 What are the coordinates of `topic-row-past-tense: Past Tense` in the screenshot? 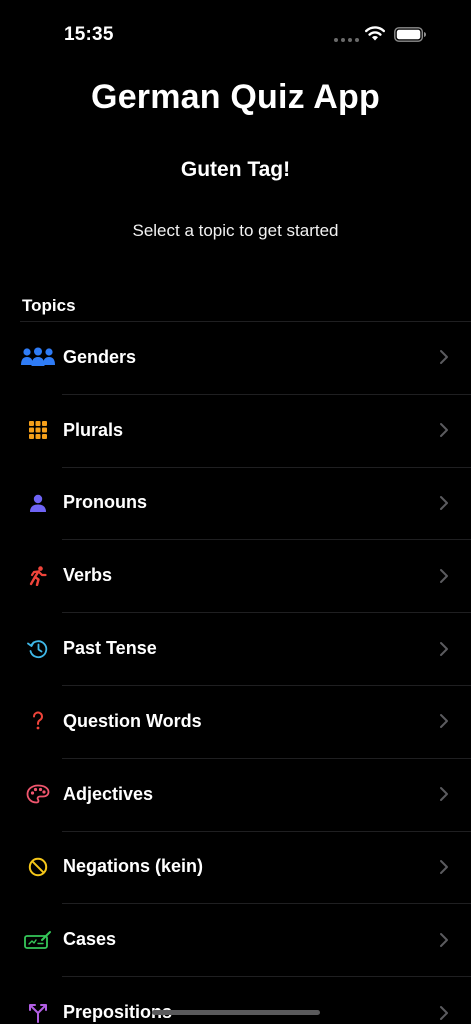 It's located at (235, 648).